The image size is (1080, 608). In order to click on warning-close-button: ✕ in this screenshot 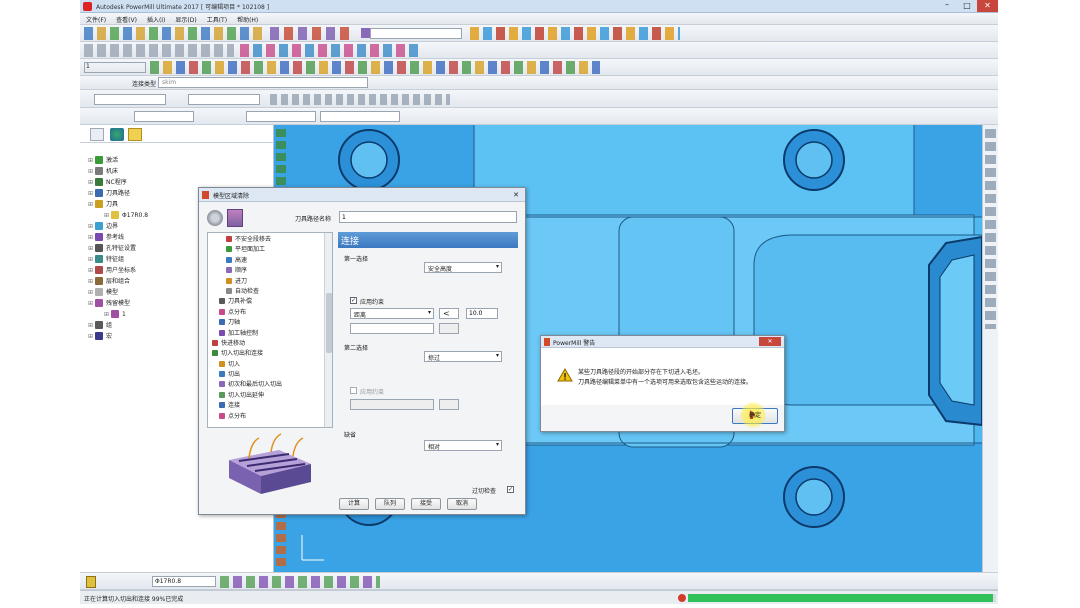, I will do `click(770, 341)`.